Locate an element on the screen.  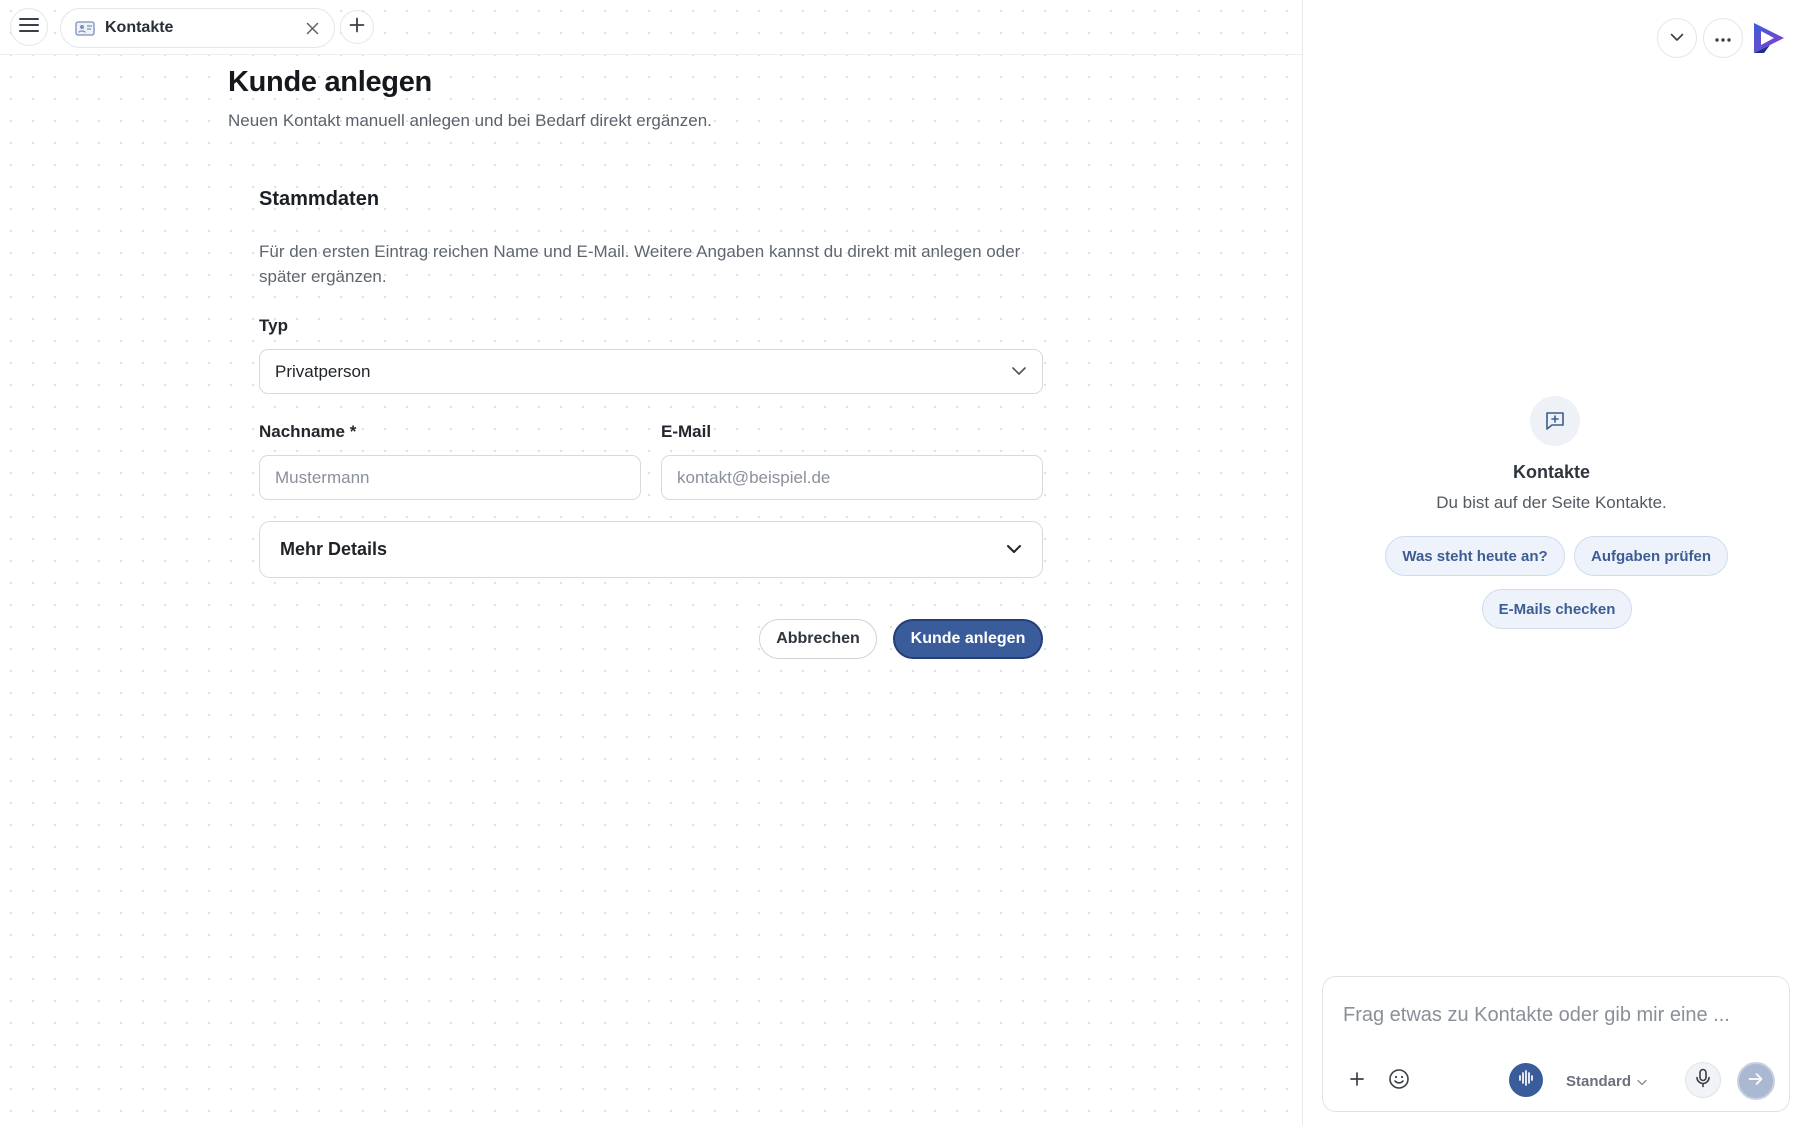
type-select-value: Privatperson is located at coordinates (323, 371).